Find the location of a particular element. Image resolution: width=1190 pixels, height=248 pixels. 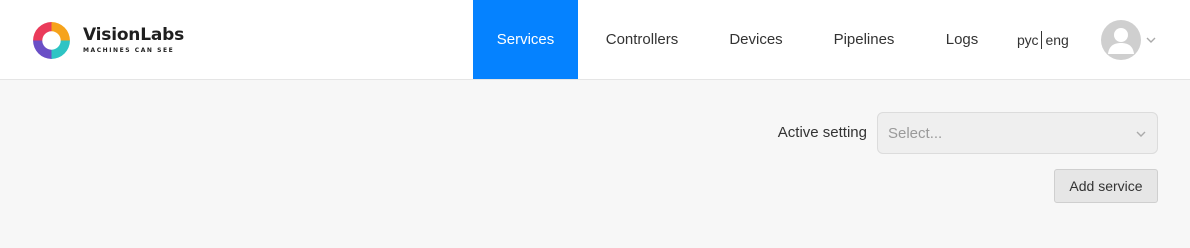

nav-item-logs: Logs is located at coordinates (962, 39).